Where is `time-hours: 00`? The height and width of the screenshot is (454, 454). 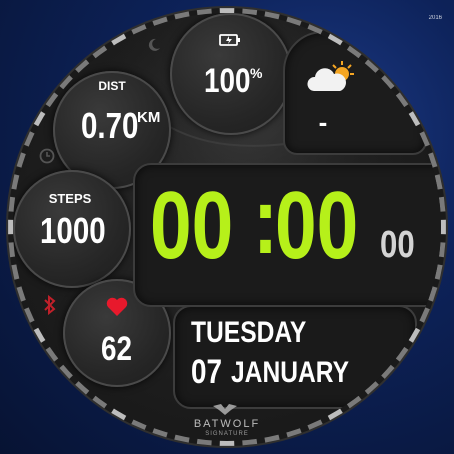 time-hours: 00 is located at coordinates (192, 225).